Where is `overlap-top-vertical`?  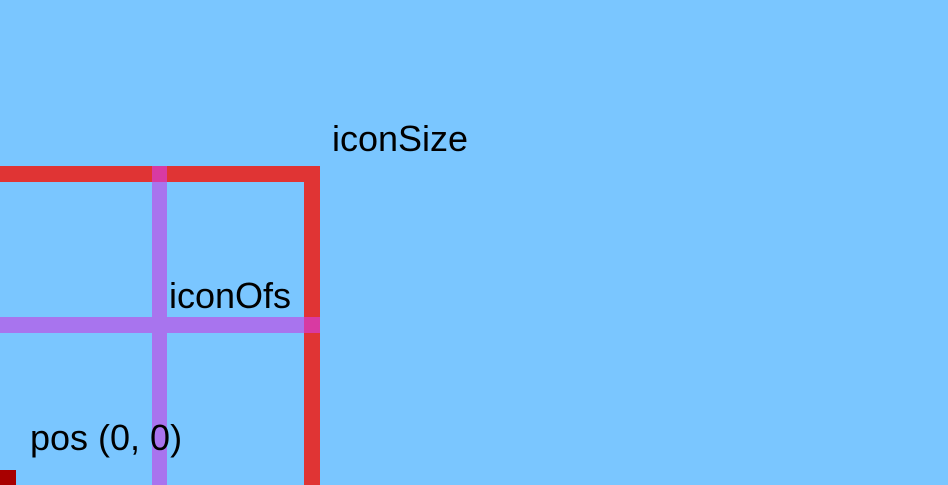
overlap-top-vertical is located at coordinates (159, 174).